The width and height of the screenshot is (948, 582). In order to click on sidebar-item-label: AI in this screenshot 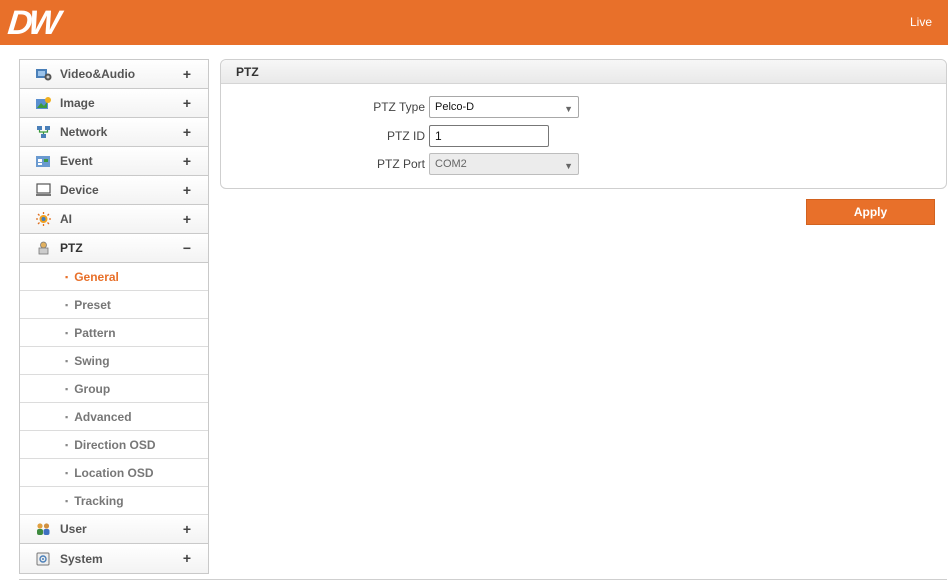, I will do `click(66, 219)`.